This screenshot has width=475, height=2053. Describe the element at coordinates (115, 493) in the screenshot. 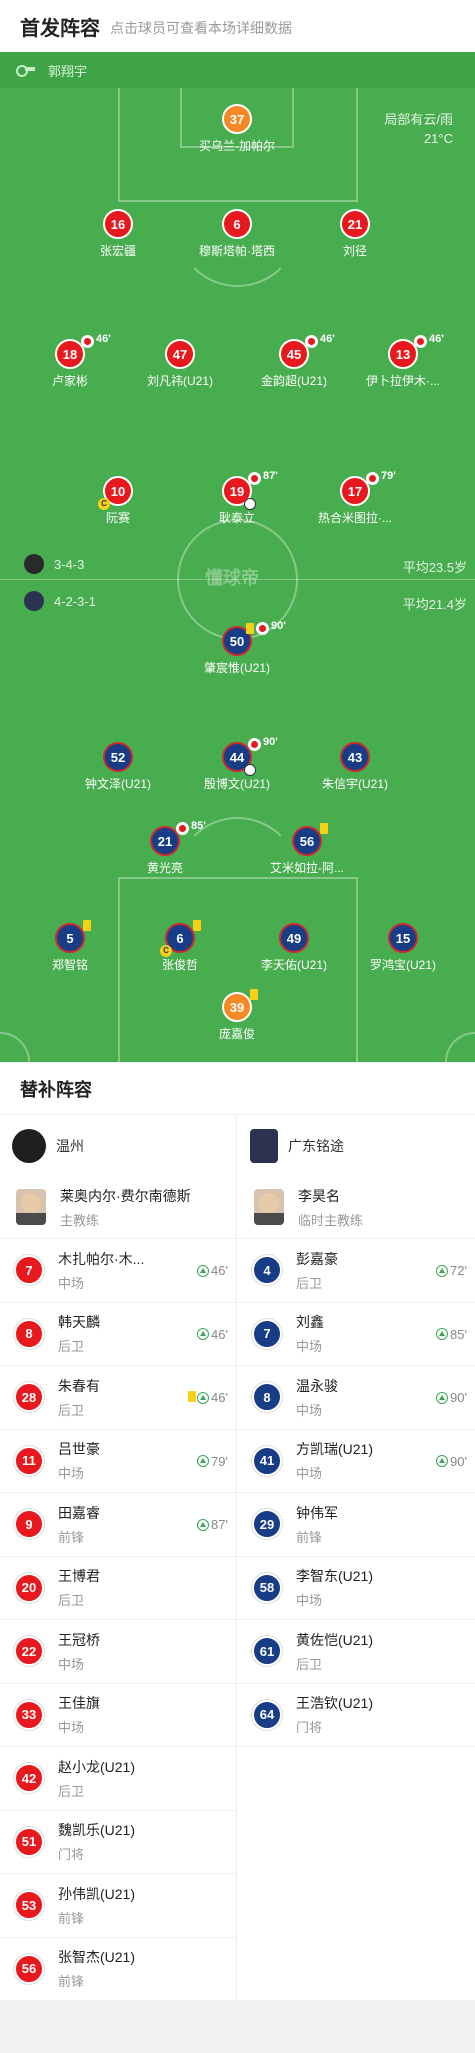

I see `player-number: 10 C` at that location.